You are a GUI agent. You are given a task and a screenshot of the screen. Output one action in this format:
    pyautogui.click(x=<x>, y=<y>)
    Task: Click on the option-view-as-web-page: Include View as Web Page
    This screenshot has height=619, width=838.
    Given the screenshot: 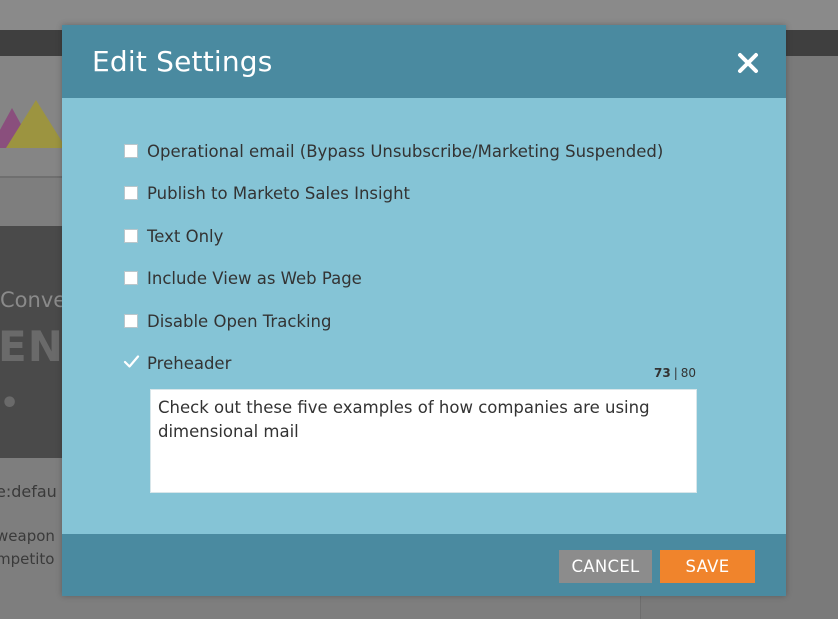 What is the action you would take?
    pyautogui.click(x=243, y=278)
    